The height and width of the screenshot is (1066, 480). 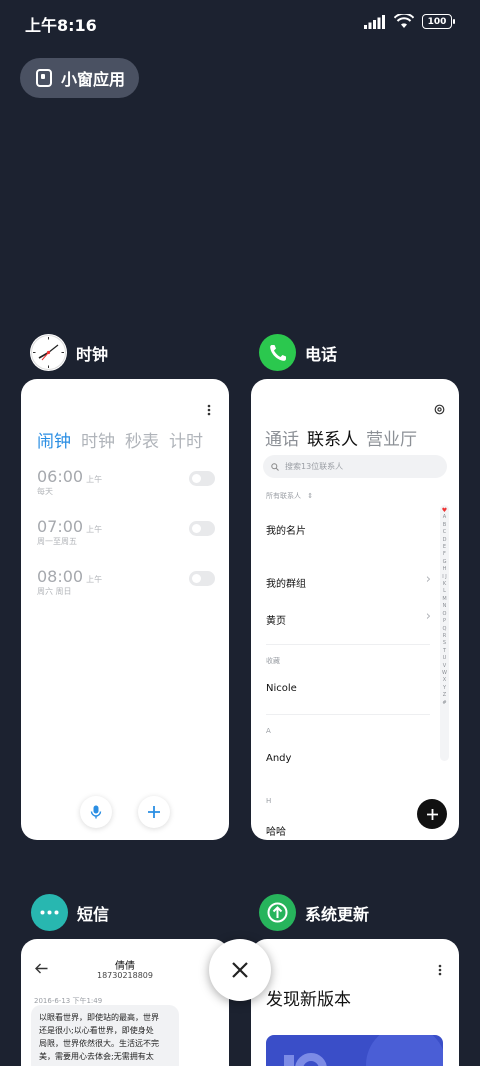 I want to click on voice-alarm-button, so click(x=96, y=812).